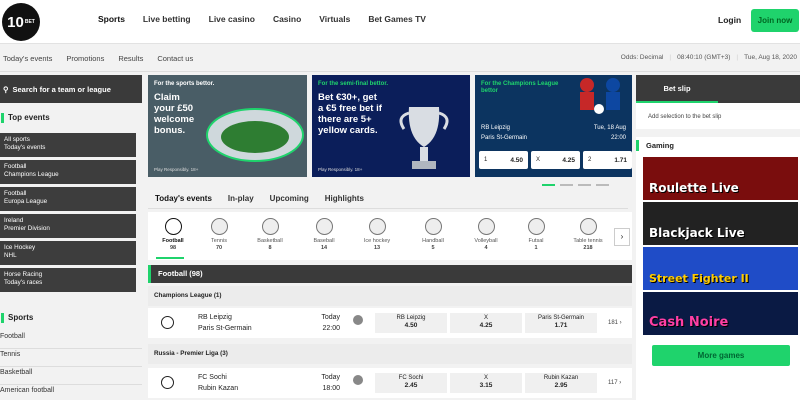 The height and width of the screenshot is (400, 800). What do you see at coordinates (609, 133) in the screenshot?
I see `banner-match-date: Tue, 18 Aug 22:00` at bounding box center [609, 133].